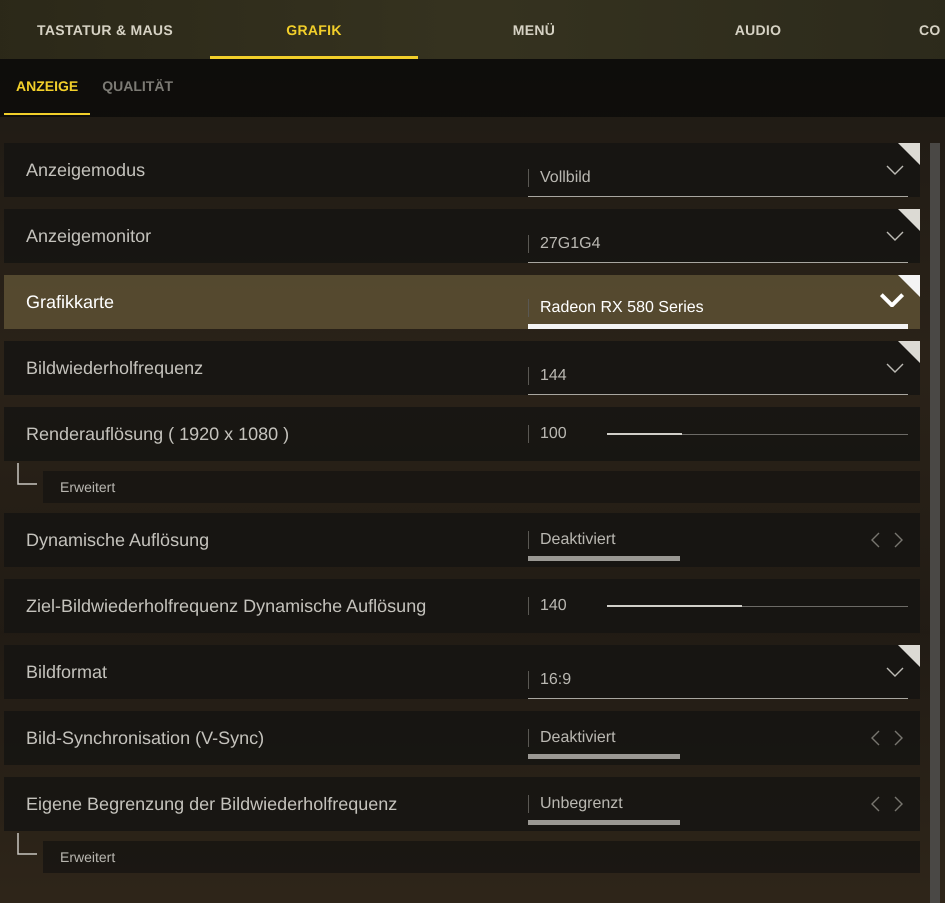  What do you see at coordinates (758, 29) in the screenshot?
I see `main-tab: AUDIO` at bounding box center [758, 29].